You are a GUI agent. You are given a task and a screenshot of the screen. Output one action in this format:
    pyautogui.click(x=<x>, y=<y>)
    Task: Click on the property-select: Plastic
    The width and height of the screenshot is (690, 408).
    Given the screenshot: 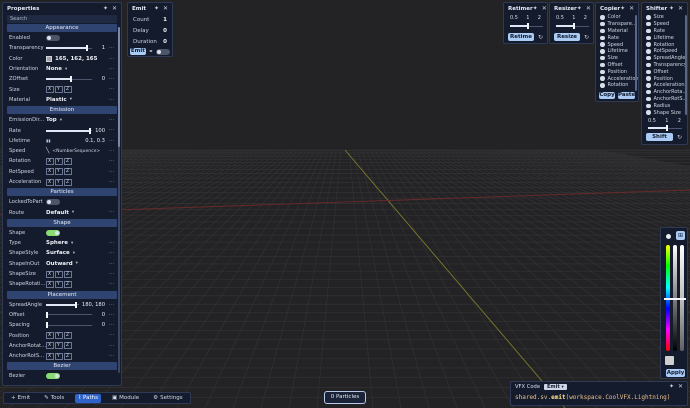 What is the action you would take?
    pyautogui.click(x=56, y=100)
    